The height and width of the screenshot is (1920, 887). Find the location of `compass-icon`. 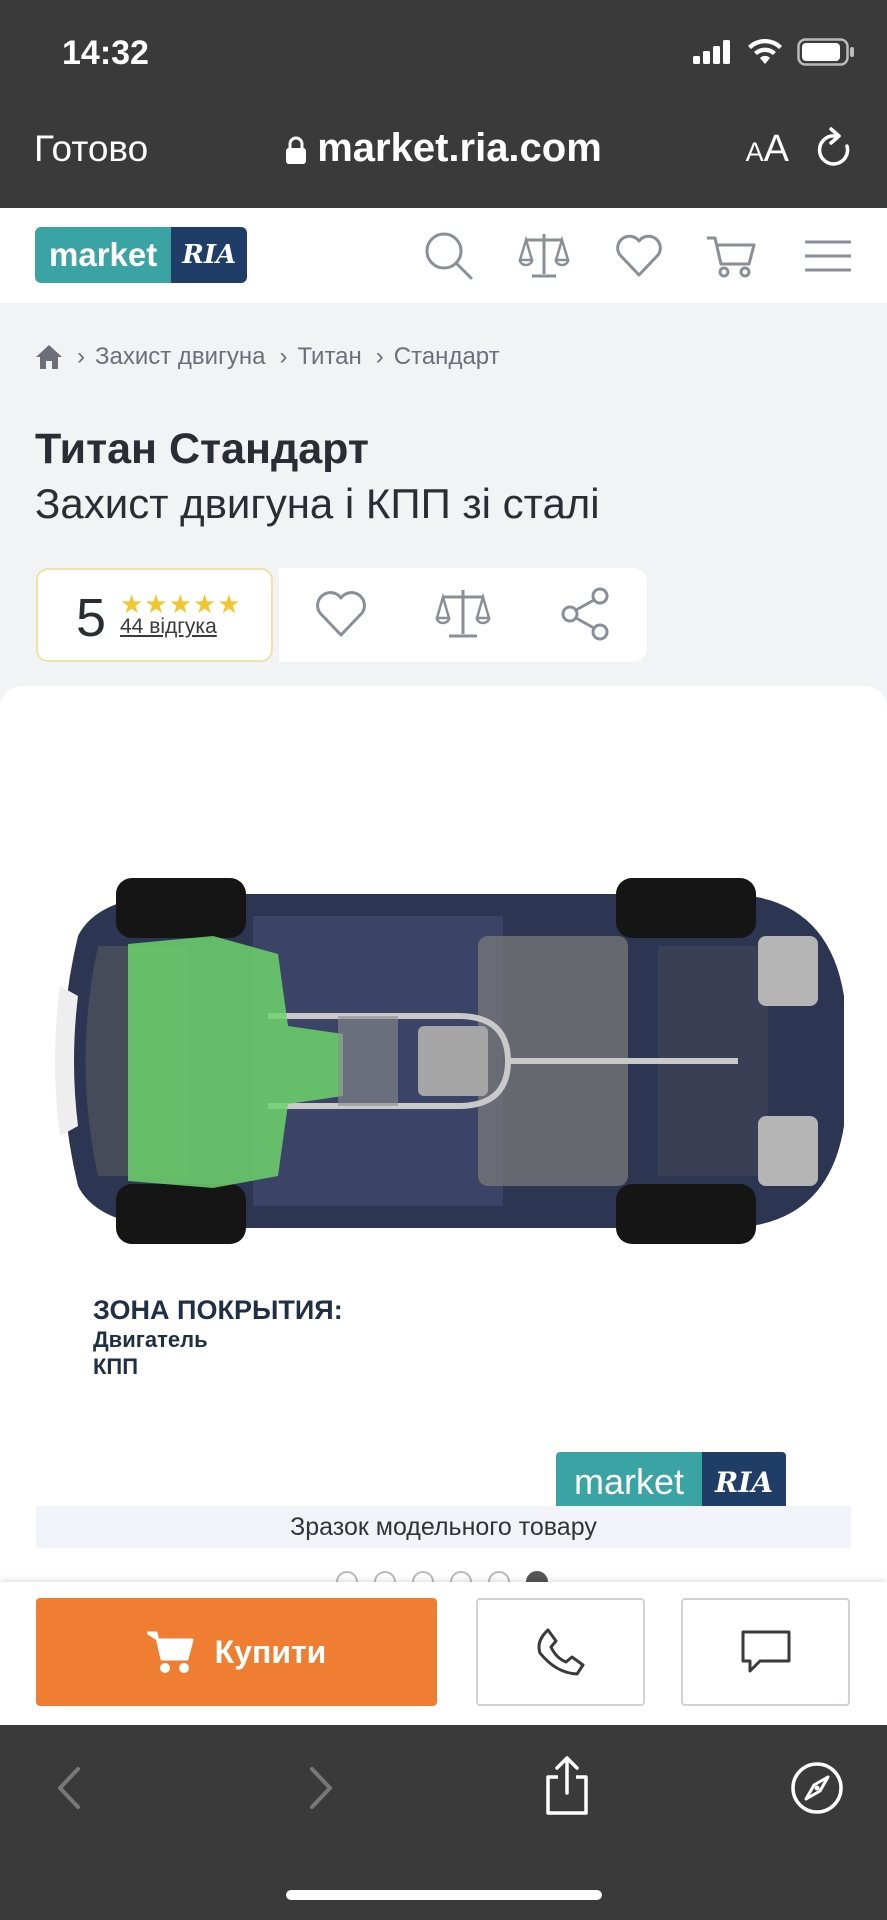

compass-icon is located at coordinates (817, 1788).